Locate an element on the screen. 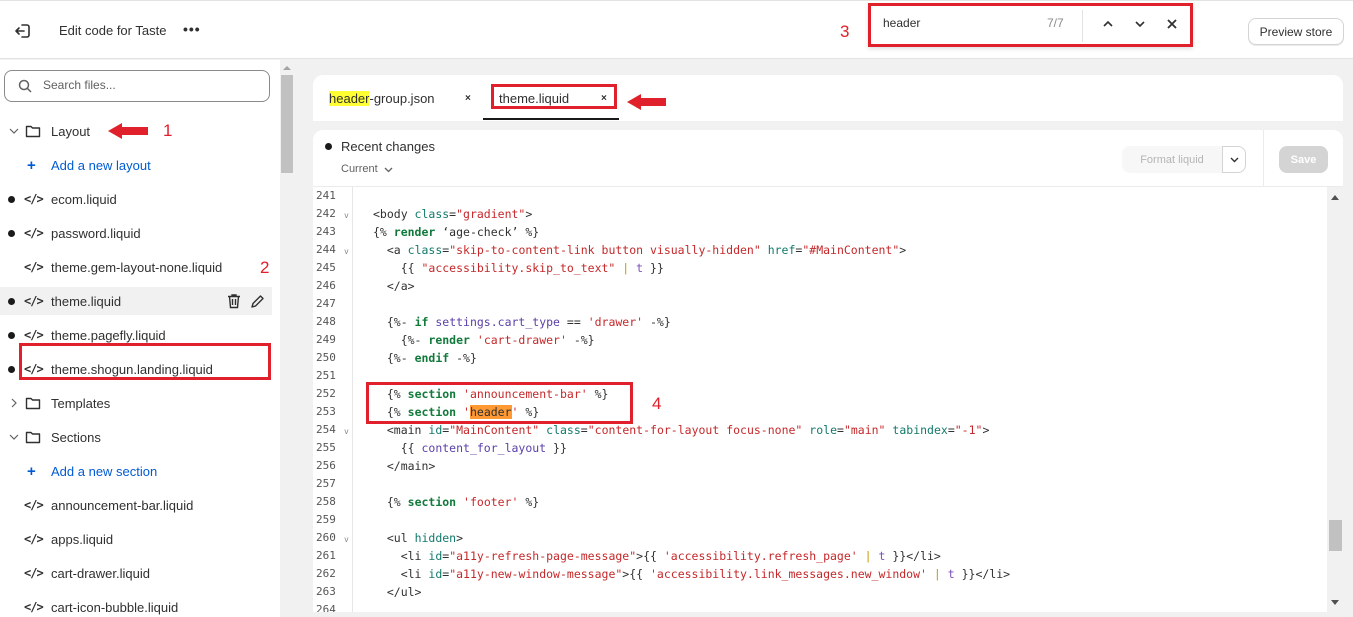 Image resolution: width=1353 pixels, height=617 pixels. tab-header-group-json: header -group.json × is located at coordinates (404, 98).